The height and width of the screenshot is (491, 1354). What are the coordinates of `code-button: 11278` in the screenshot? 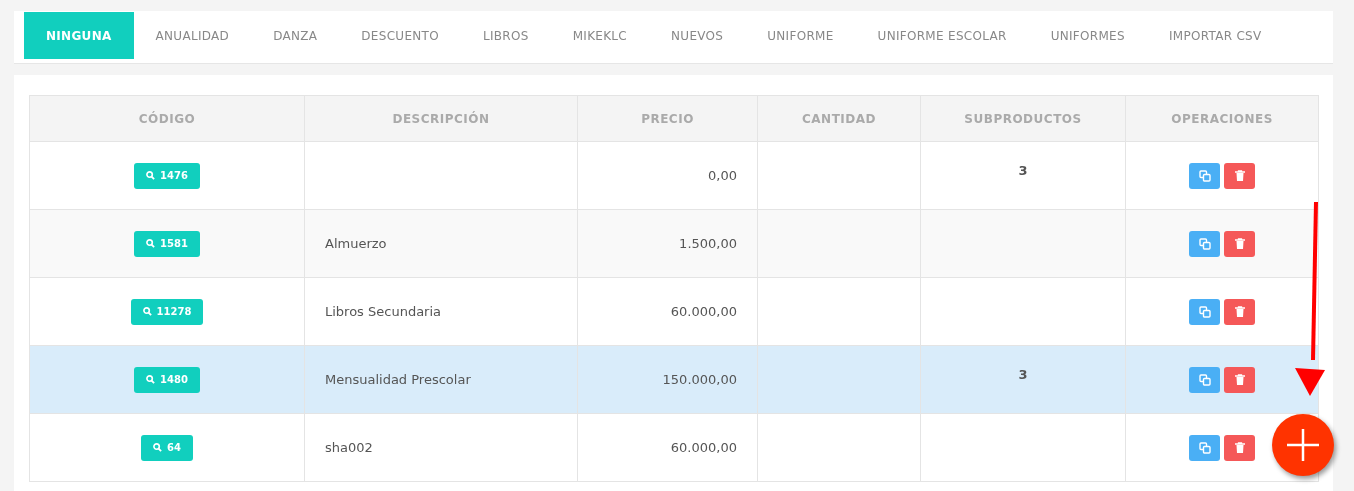 It's located at (167, 311).